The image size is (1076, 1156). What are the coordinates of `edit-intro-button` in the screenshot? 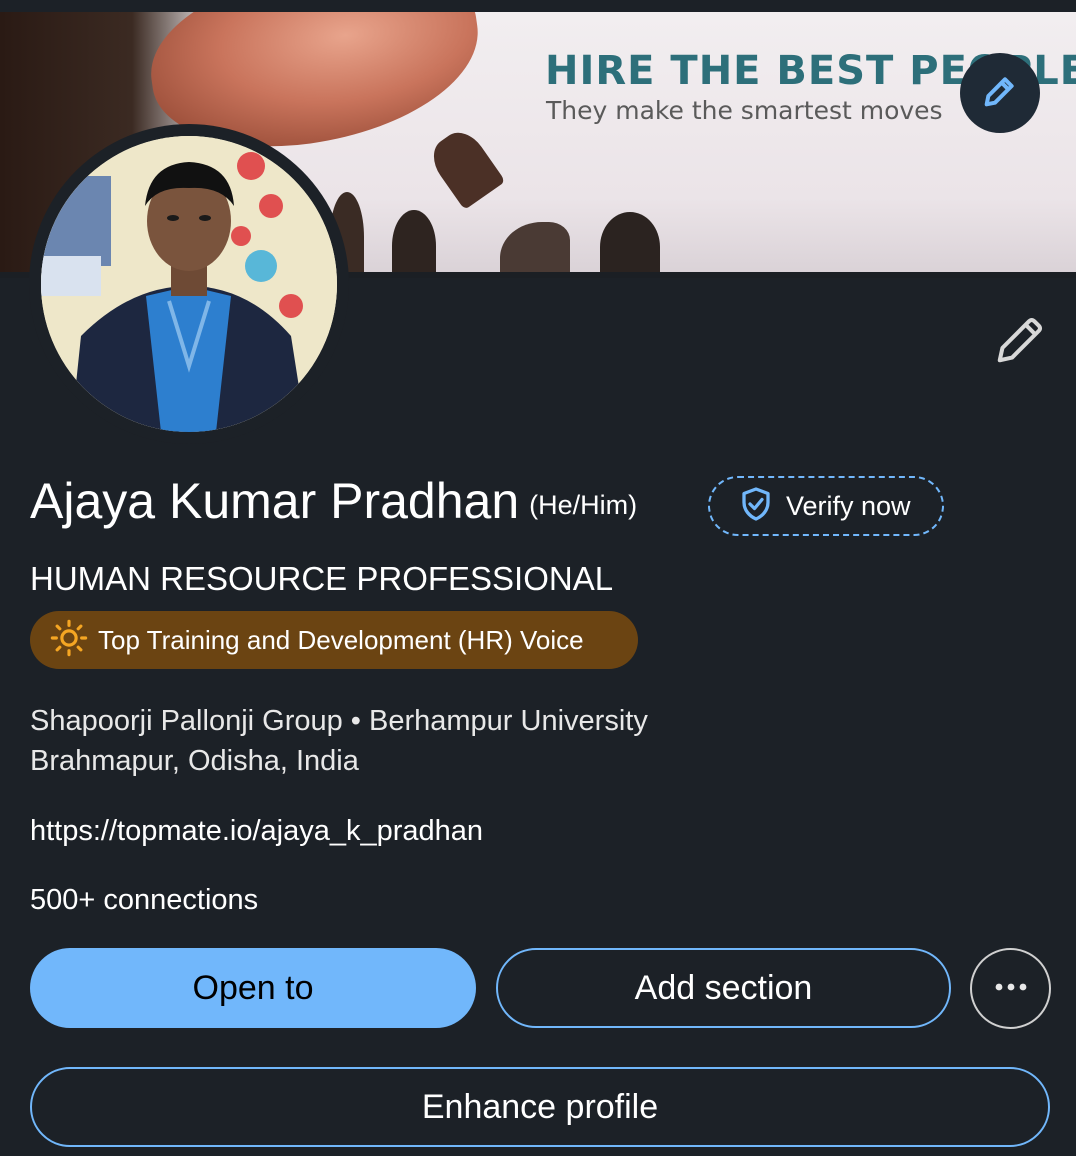 It's located at (1020, 342).